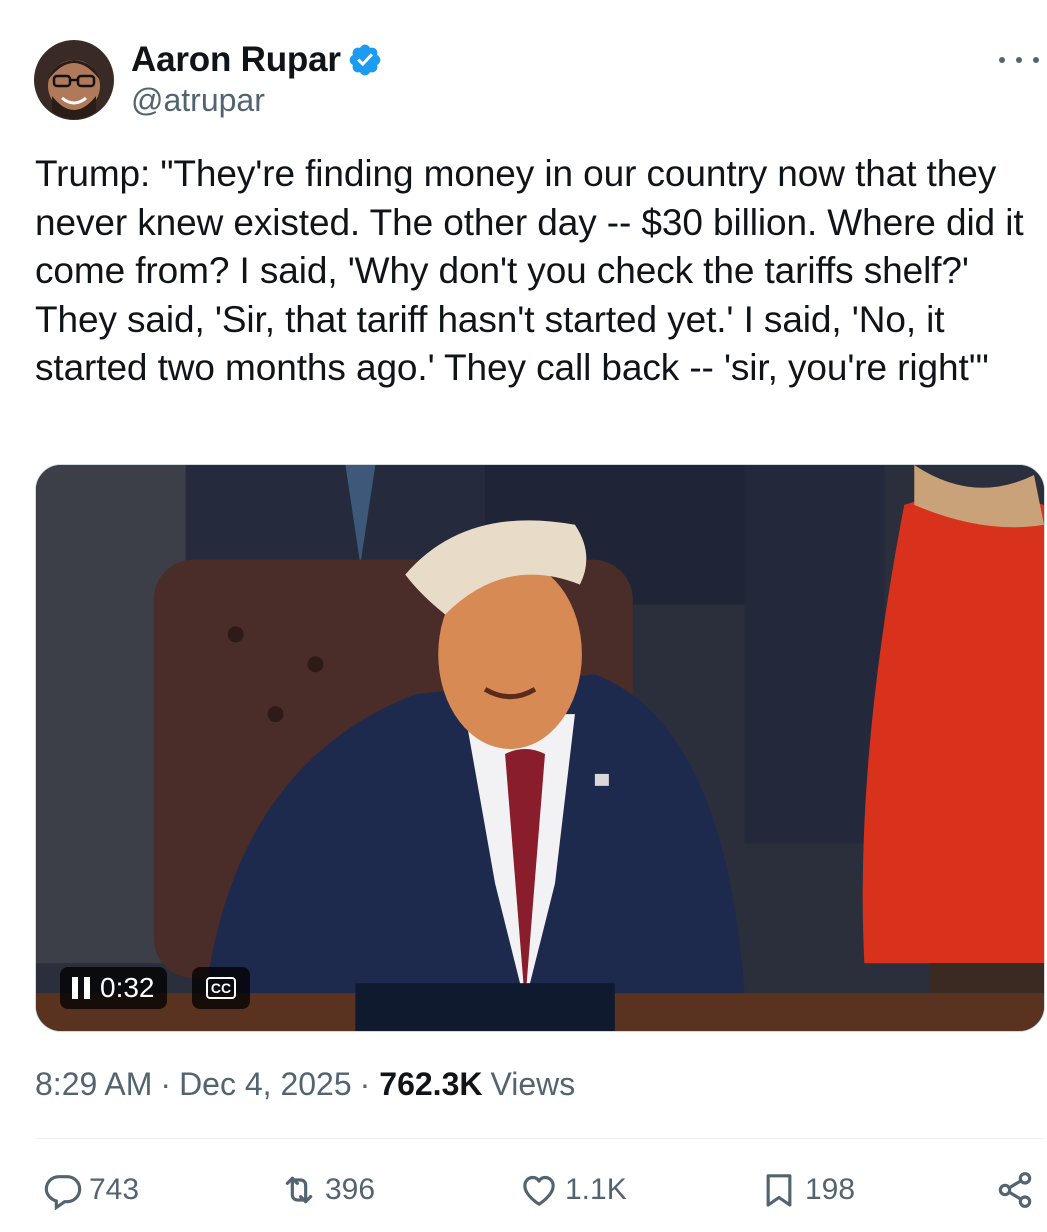  I want to click on cc-label: CC, so click(221, 988).